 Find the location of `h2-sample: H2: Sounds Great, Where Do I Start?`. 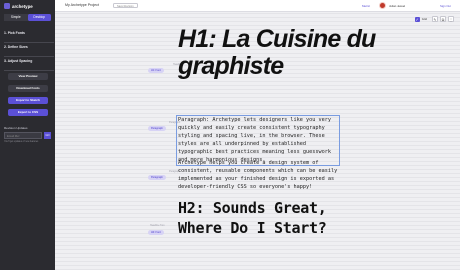

h2-sample: H2: Sounds Great, Where Do I Start? is located at coordinates (268, 218).